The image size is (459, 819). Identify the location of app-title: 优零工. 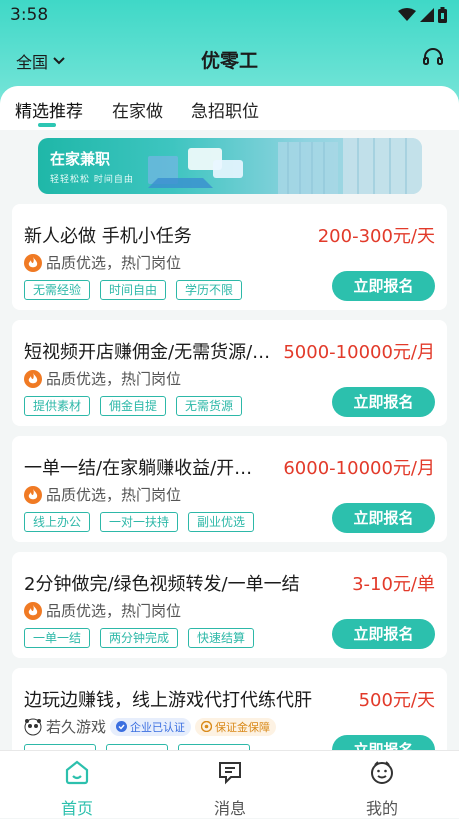
(229, 61).